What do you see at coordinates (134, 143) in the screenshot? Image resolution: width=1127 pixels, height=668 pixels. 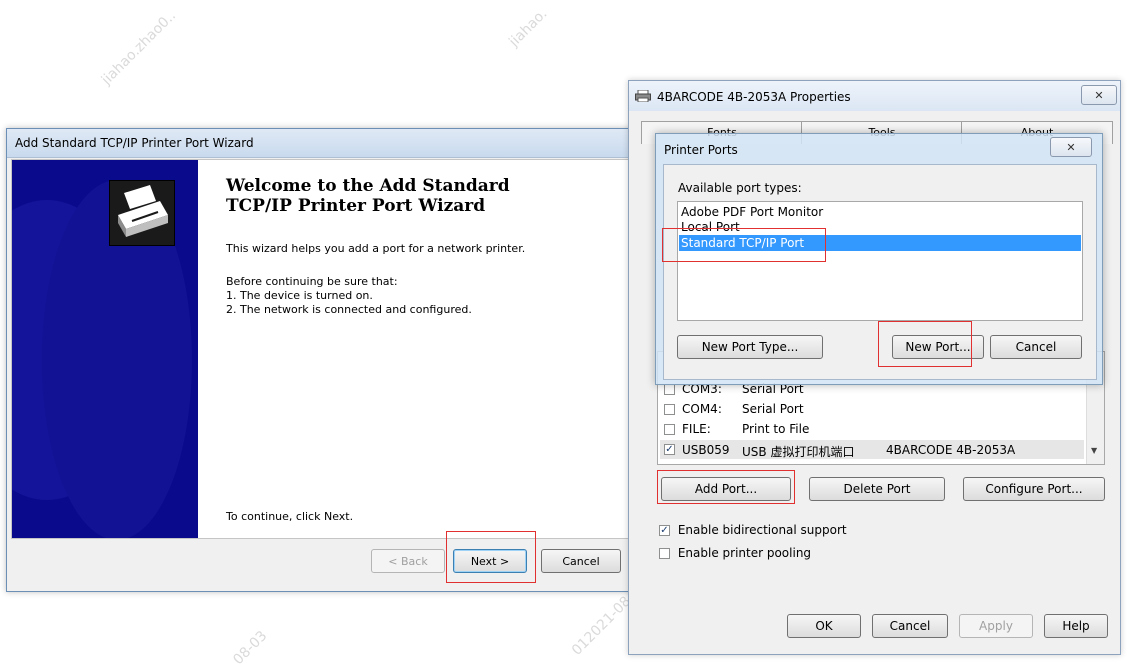 I see `wizard-title: Add Standard TCP/IP Printer Port Wizard` at bounding box center [134, 143].